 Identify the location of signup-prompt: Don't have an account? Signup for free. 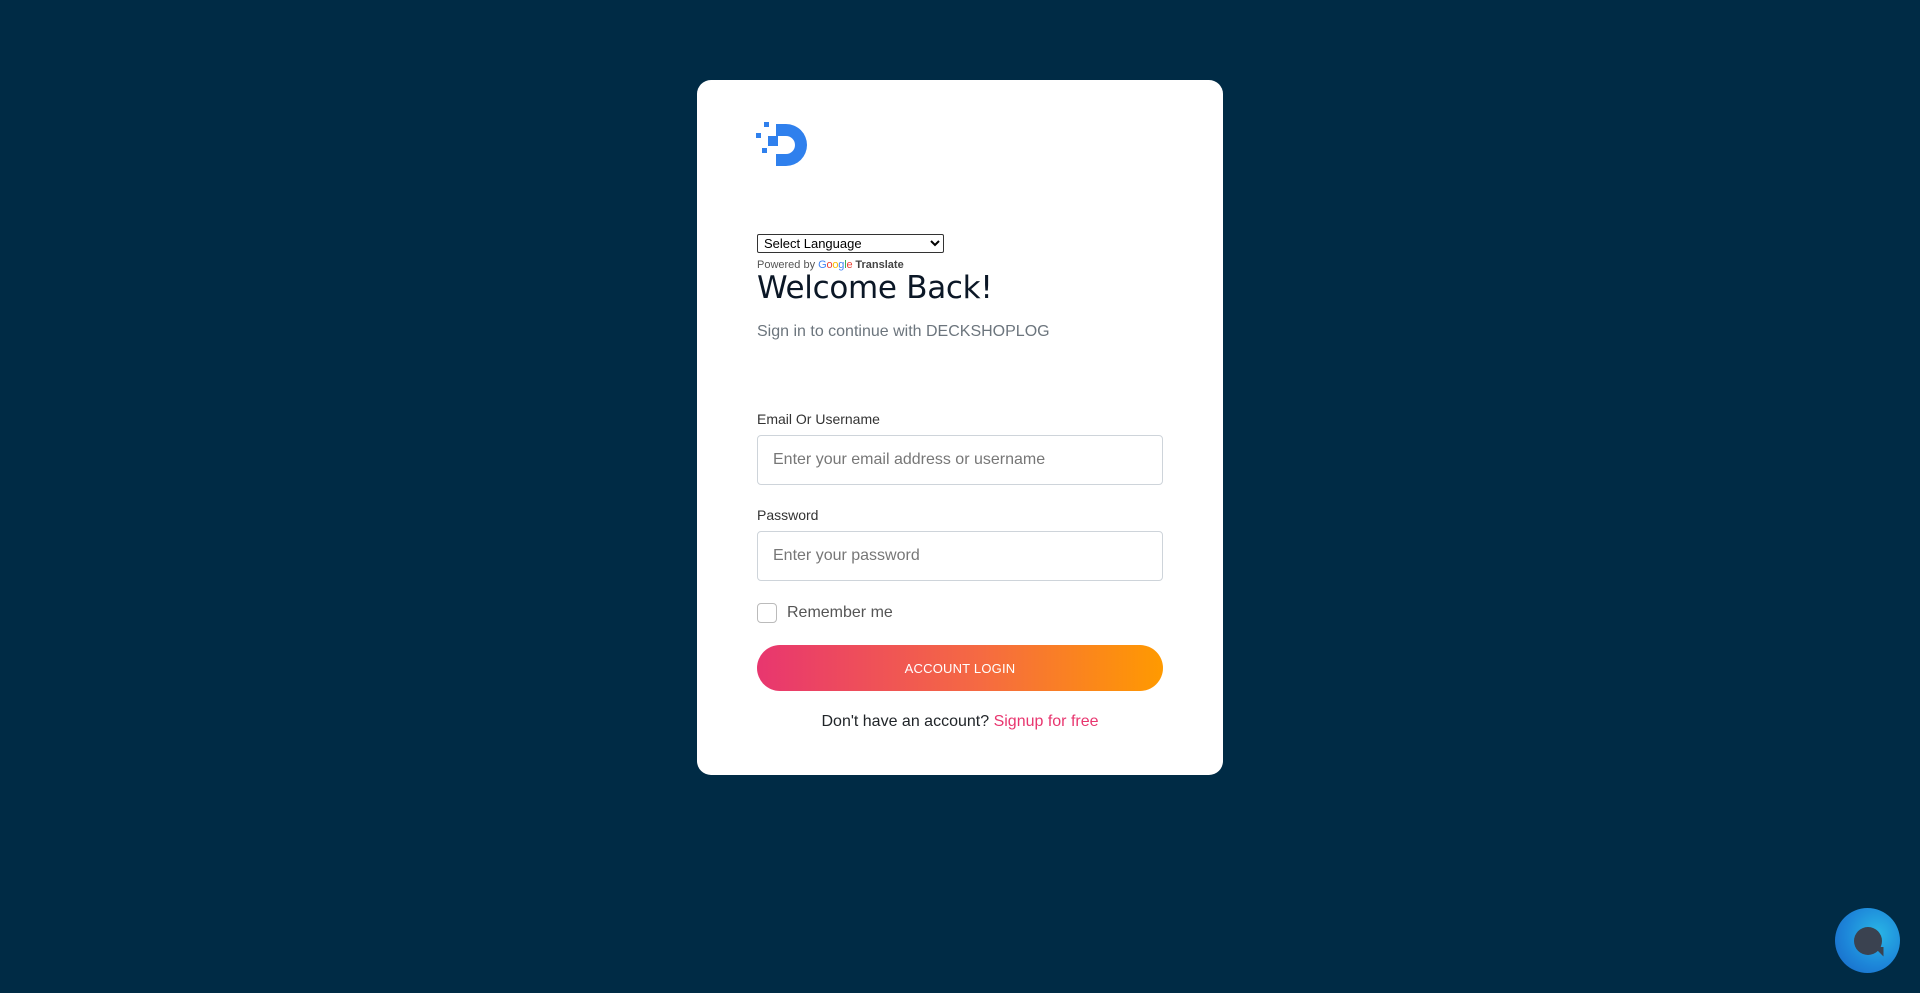
(960, 722).